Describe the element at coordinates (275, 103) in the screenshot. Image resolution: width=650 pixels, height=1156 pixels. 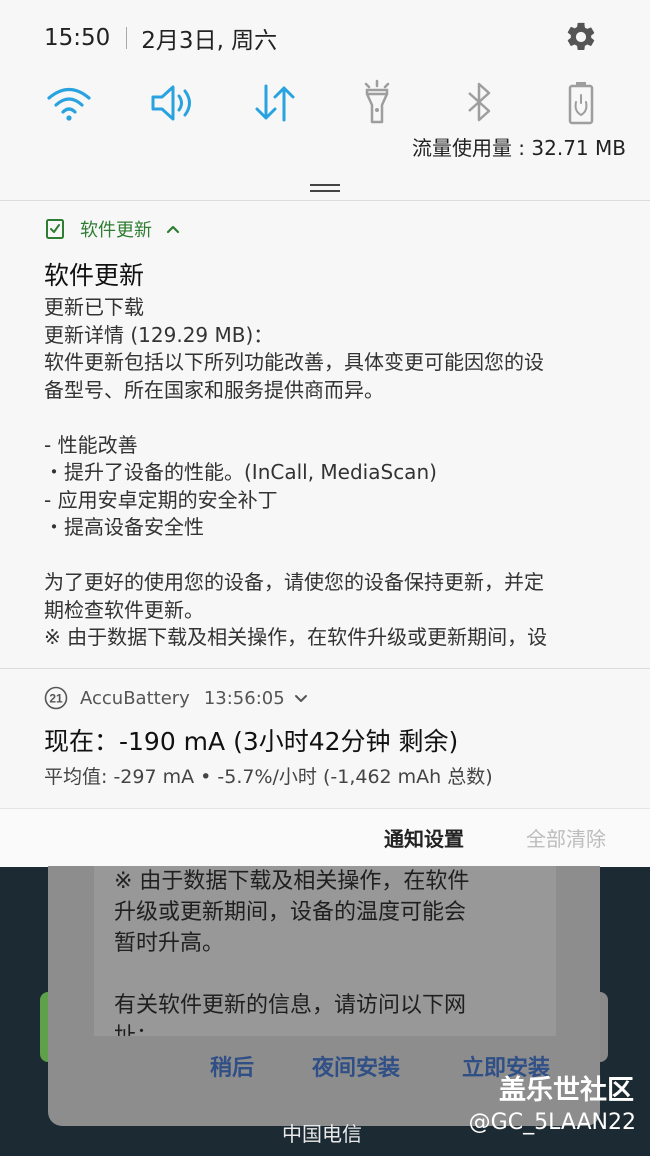
I see `mobile-data-icon` at that location.